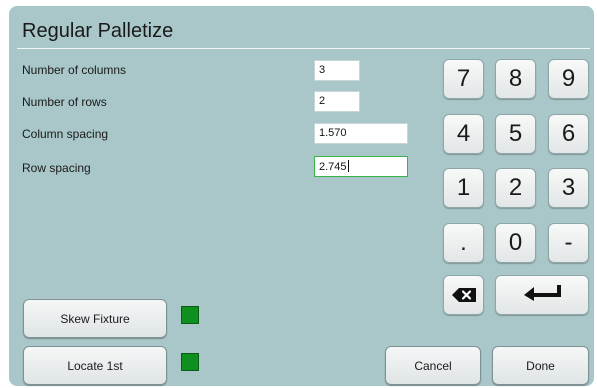 Image resolution: width=597 pixels, height=388 pixels. Describe the element at coordinates (515, 134) in the screenshot. I see `key-5: 5` at that location.